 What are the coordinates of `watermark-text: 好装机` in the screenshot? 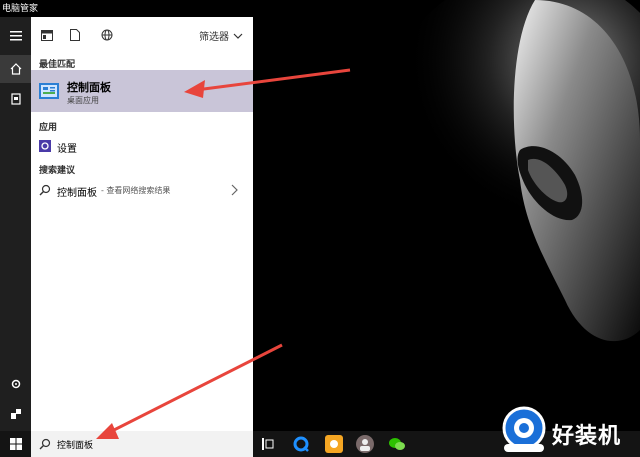 It's located at (587, 436).